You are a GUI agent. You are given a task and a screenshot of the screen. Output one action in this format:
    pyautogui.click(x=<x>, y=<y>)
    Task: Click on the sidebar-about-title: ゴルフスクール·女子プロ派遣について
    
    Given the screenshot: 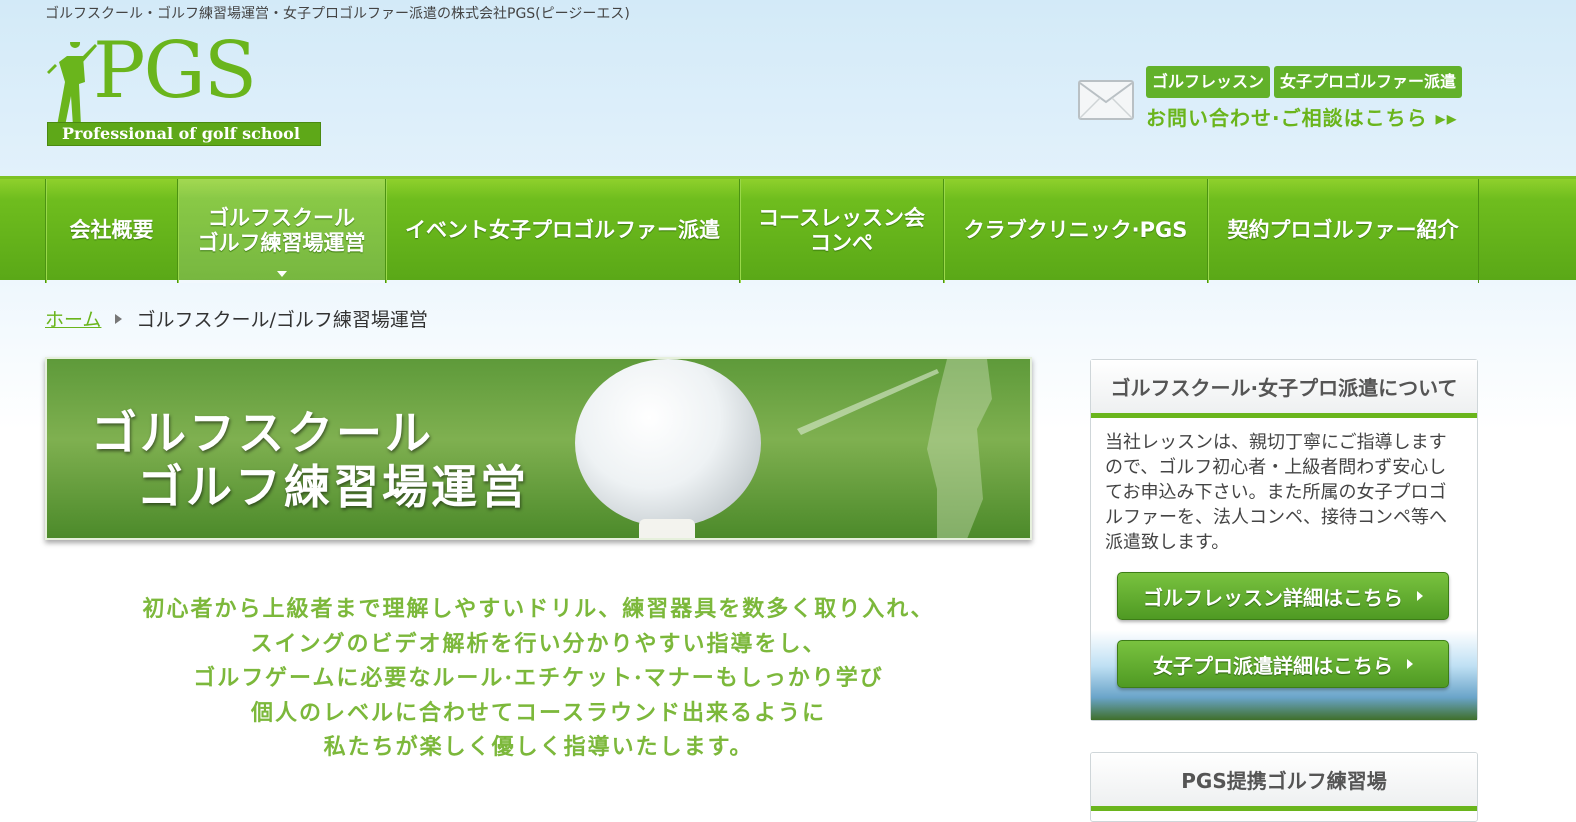 What is the action you would take?
    pyautogui.click(x=1284, y=389)
    